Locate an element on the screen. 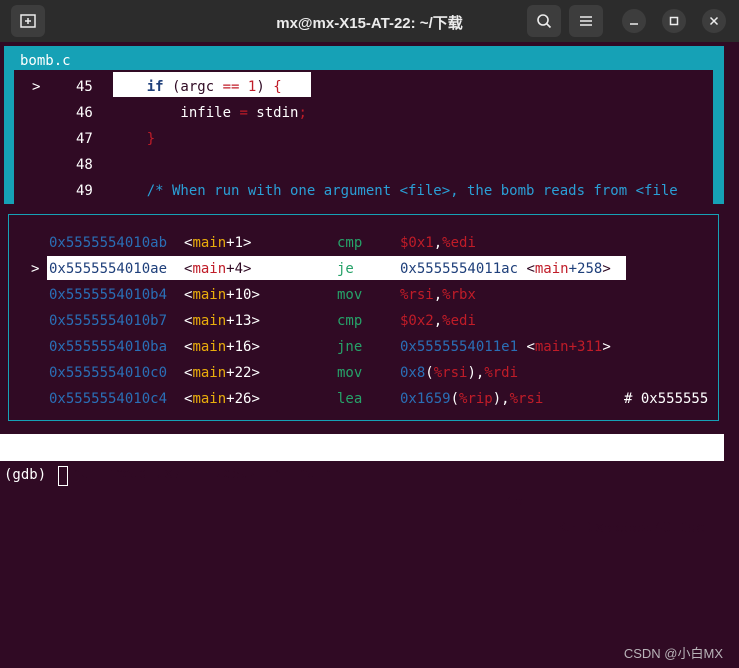 The image size is (739, 668). asm-operand-token: 0x8 is located at coordinates (413, 373).